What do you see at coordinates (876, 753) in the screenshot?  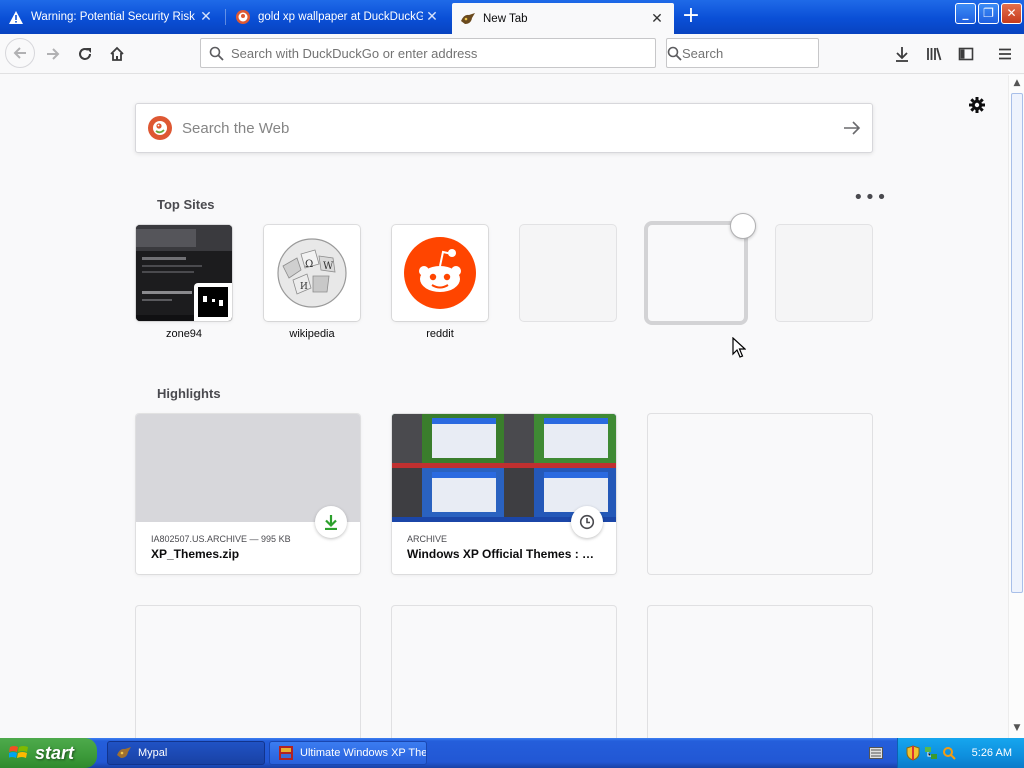 I see `keyboard-icon` at bounding box center [876, 753].